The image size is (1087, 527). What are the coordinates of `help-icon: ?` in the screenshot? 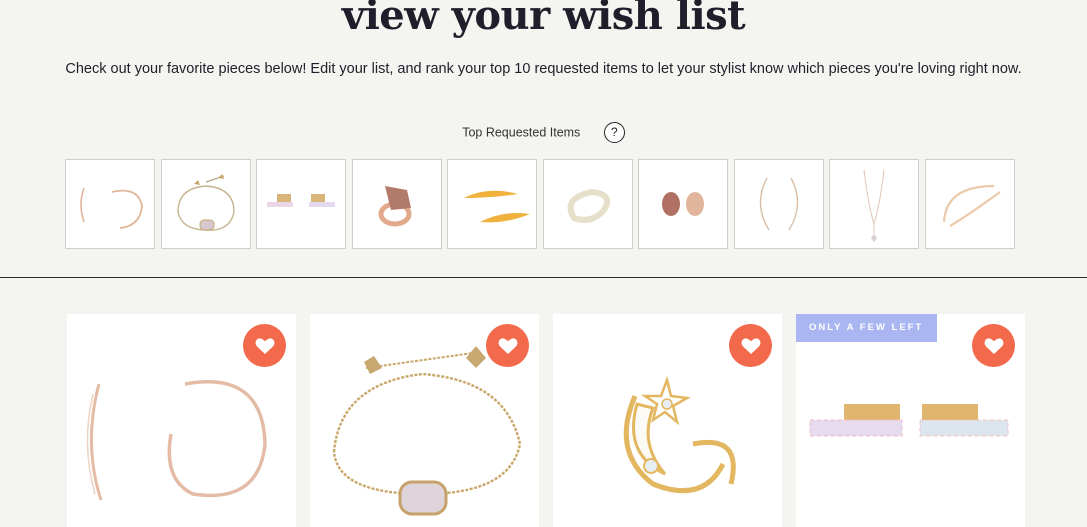 It's located at (614, 132).